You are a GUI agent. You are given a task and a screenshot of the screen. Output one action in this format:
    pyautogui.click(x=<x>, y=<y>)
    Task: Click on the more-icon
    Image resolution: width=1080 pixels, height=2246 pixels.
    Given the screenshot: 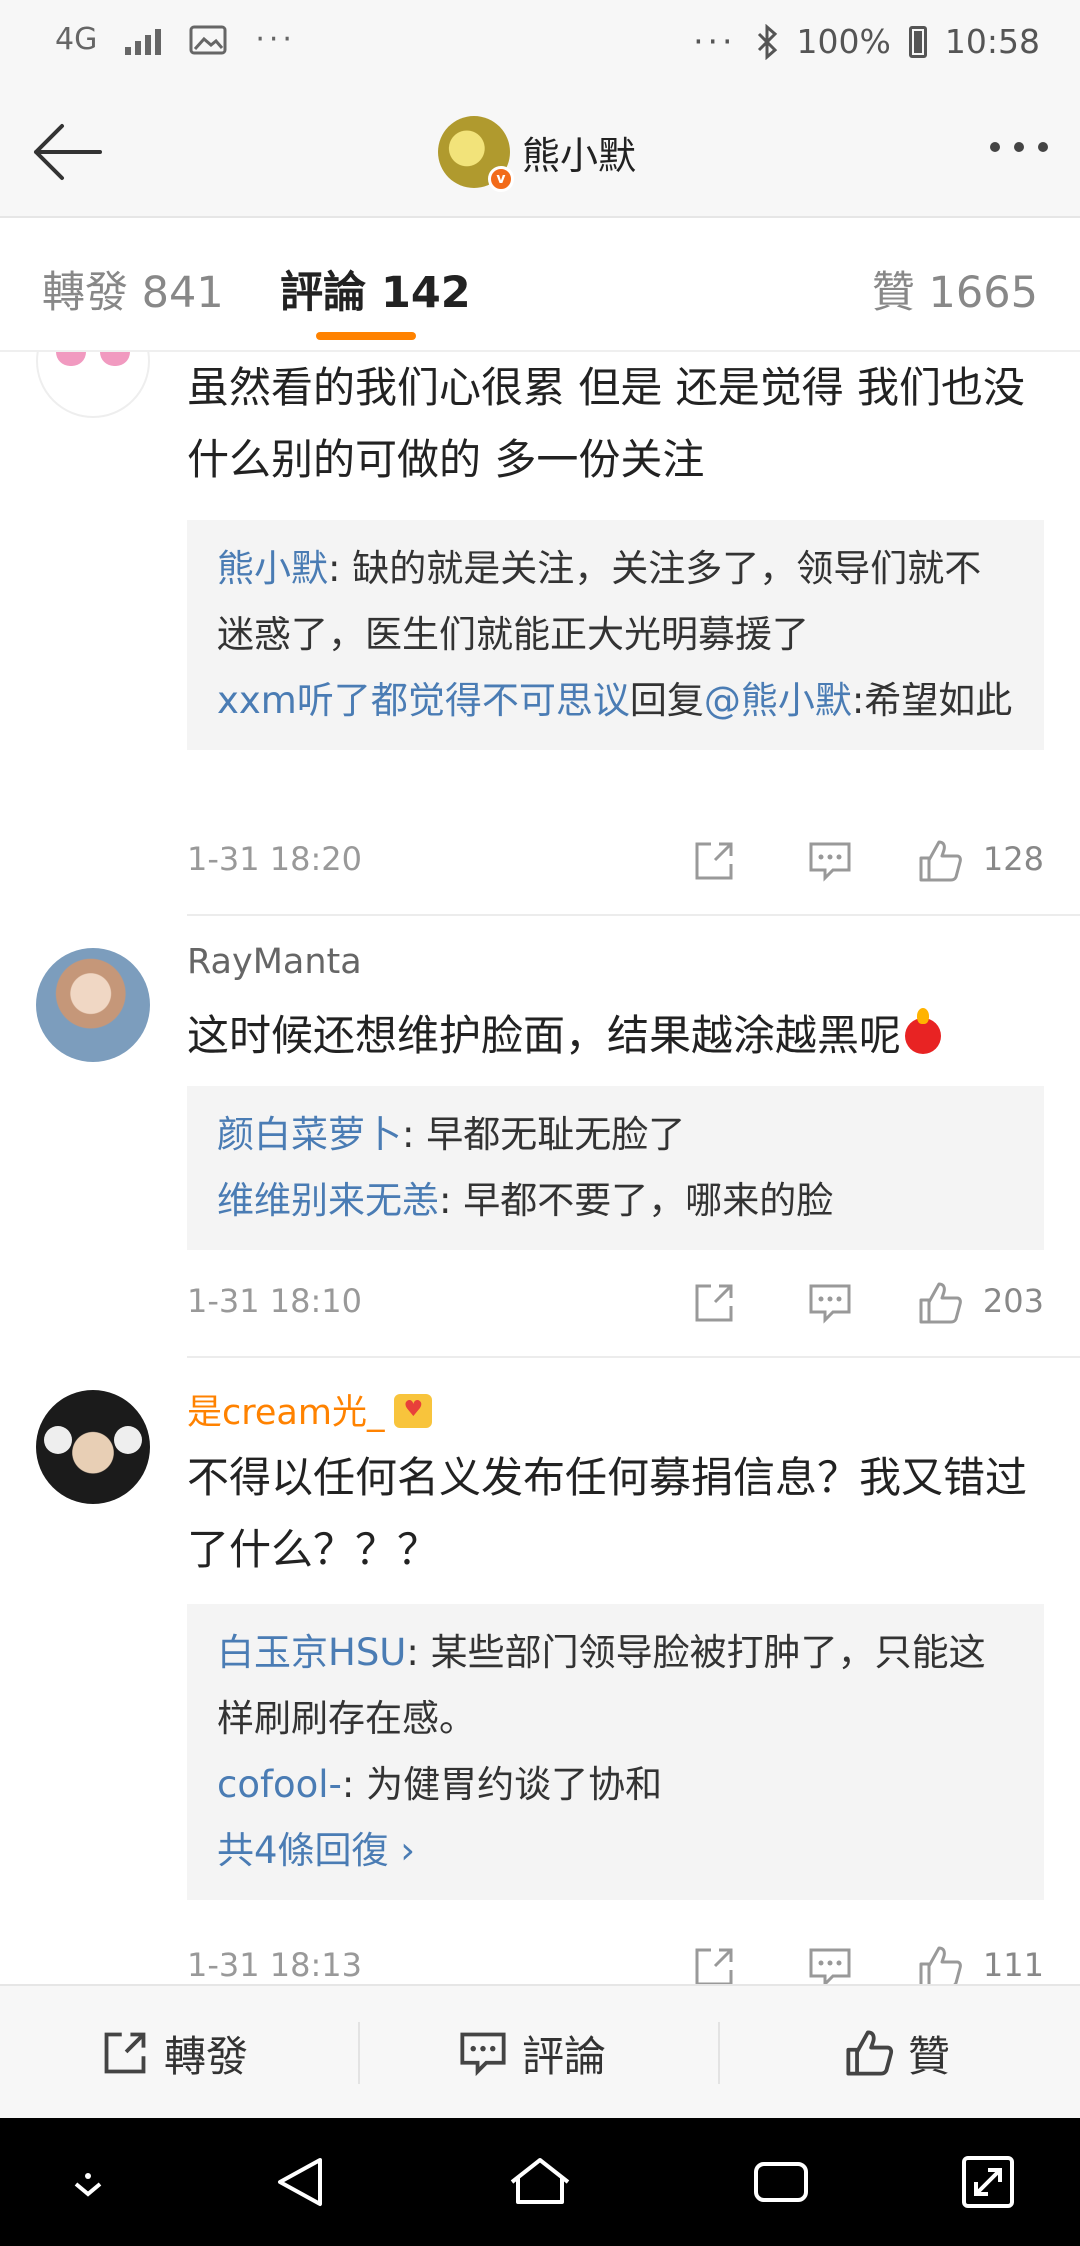 What is the action you would take?
    pyautogui.click(x=1019, y=147)
    